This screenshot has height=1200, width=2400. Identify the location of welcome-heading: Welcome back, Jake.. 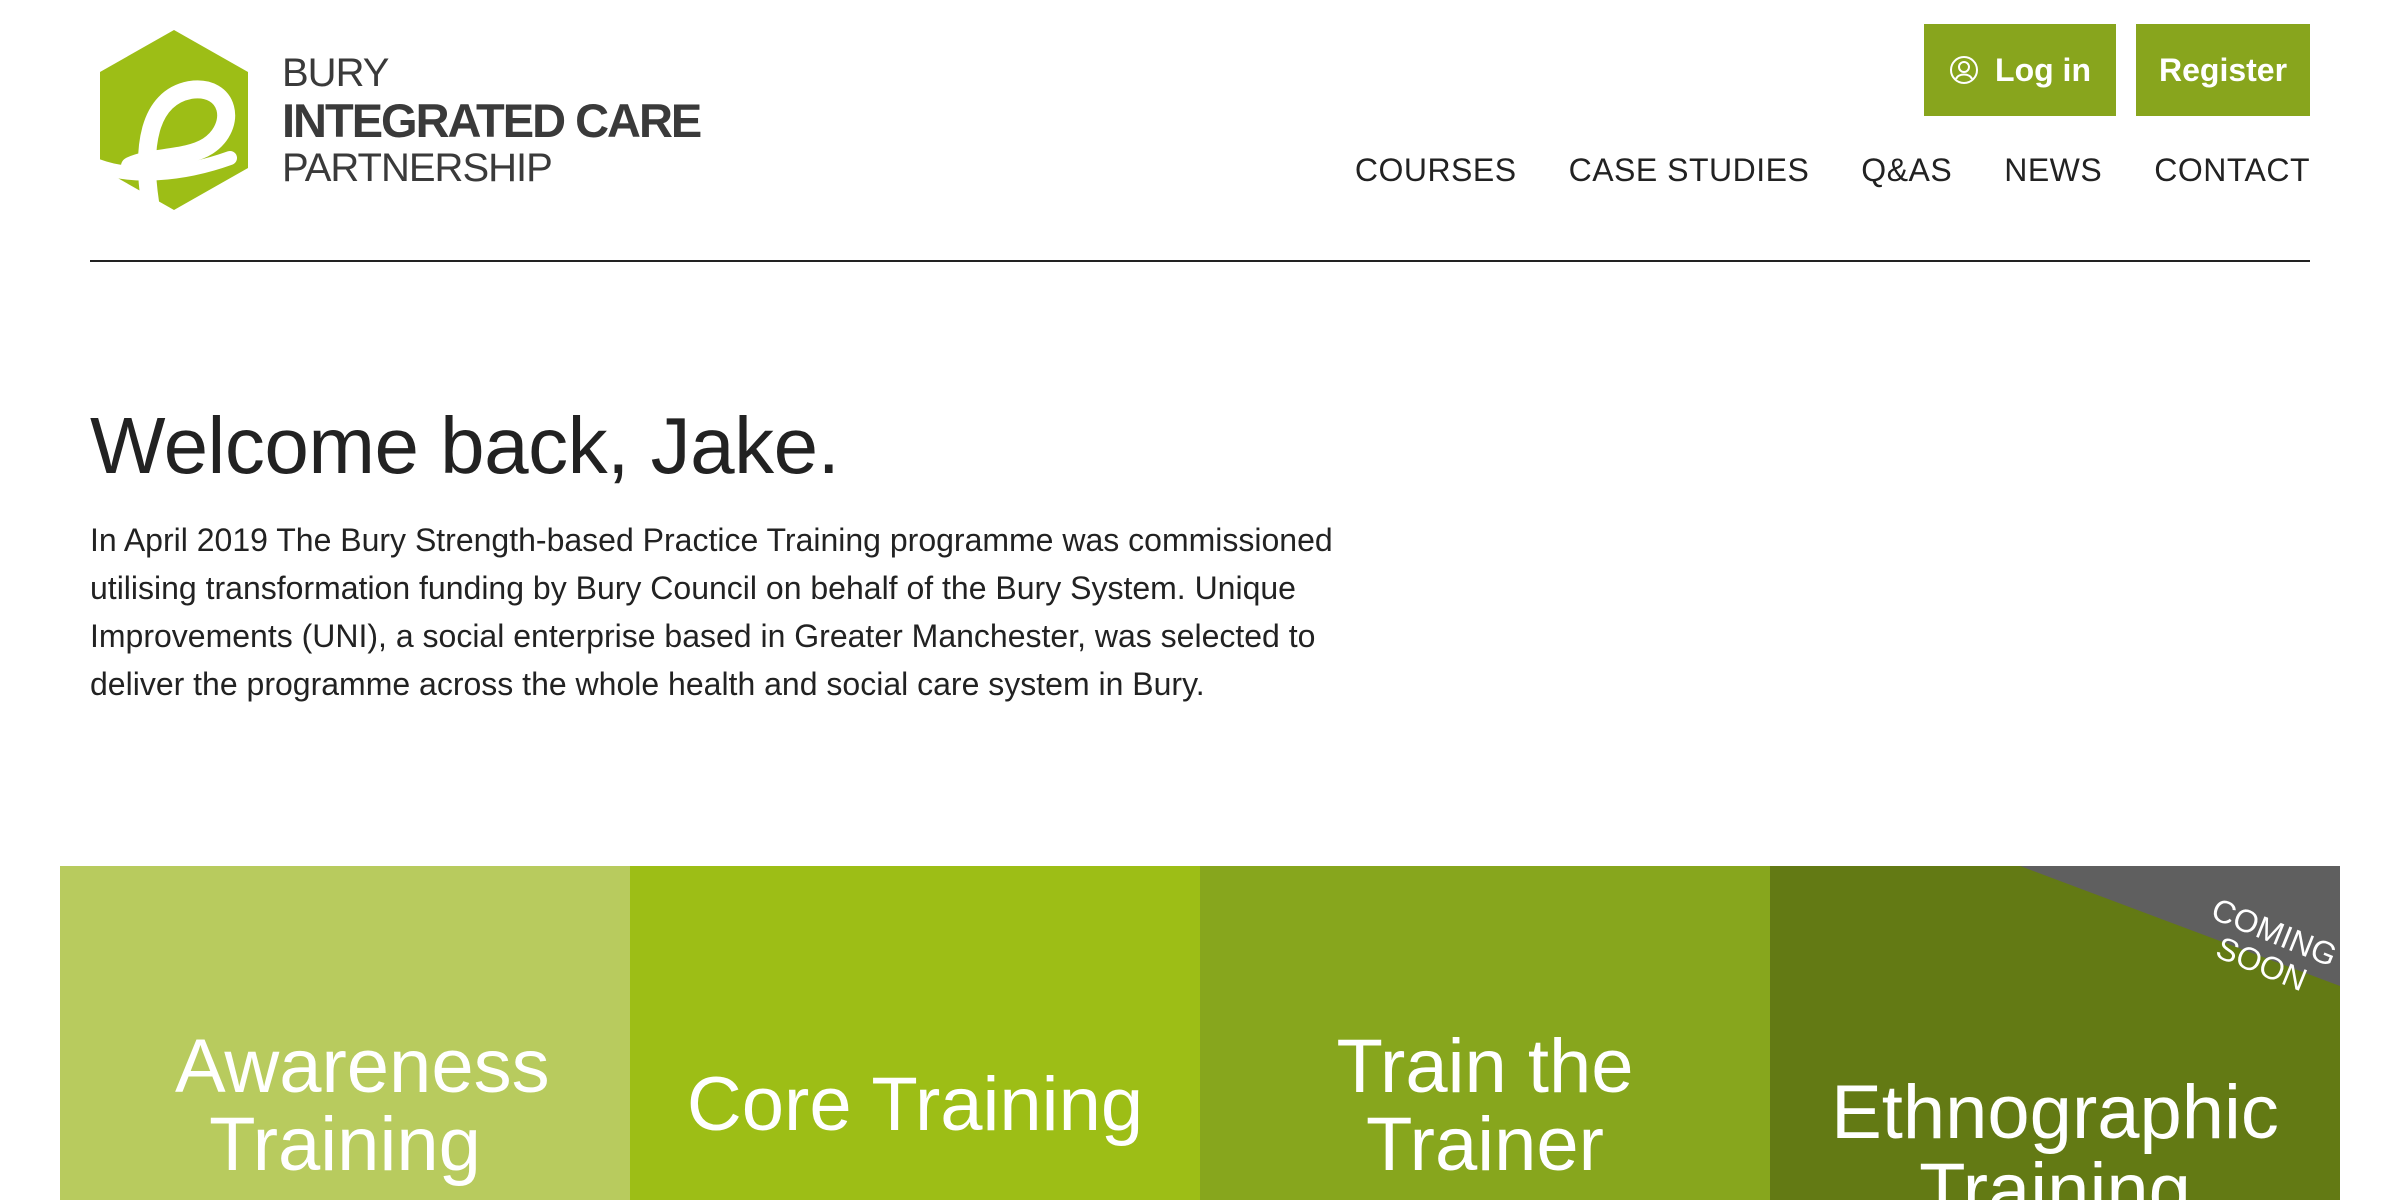
(465, 445).